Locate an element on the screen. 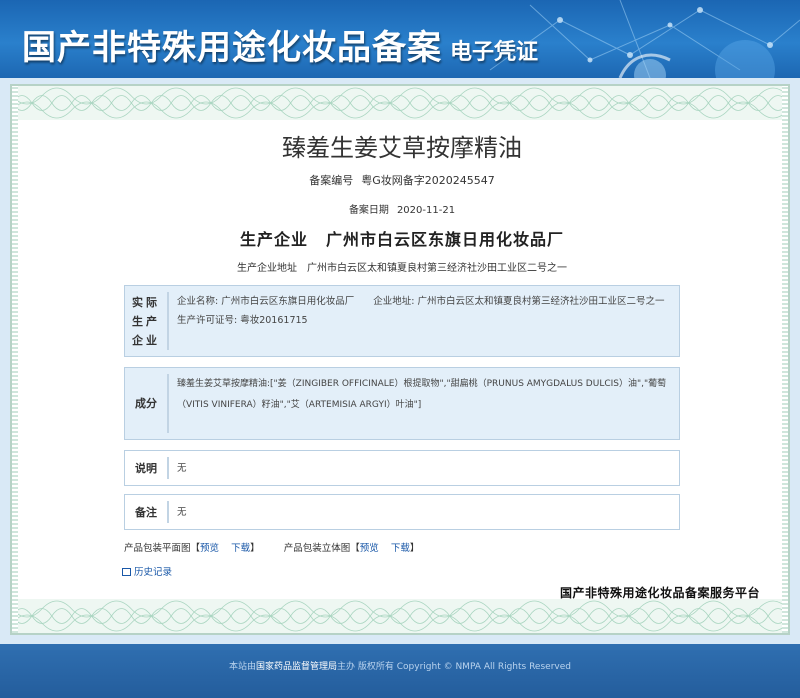 Image resolution: width=800 pixels, height=698 pixels. registration-date-label: 备案日期 is located at coordinates (368, 210).